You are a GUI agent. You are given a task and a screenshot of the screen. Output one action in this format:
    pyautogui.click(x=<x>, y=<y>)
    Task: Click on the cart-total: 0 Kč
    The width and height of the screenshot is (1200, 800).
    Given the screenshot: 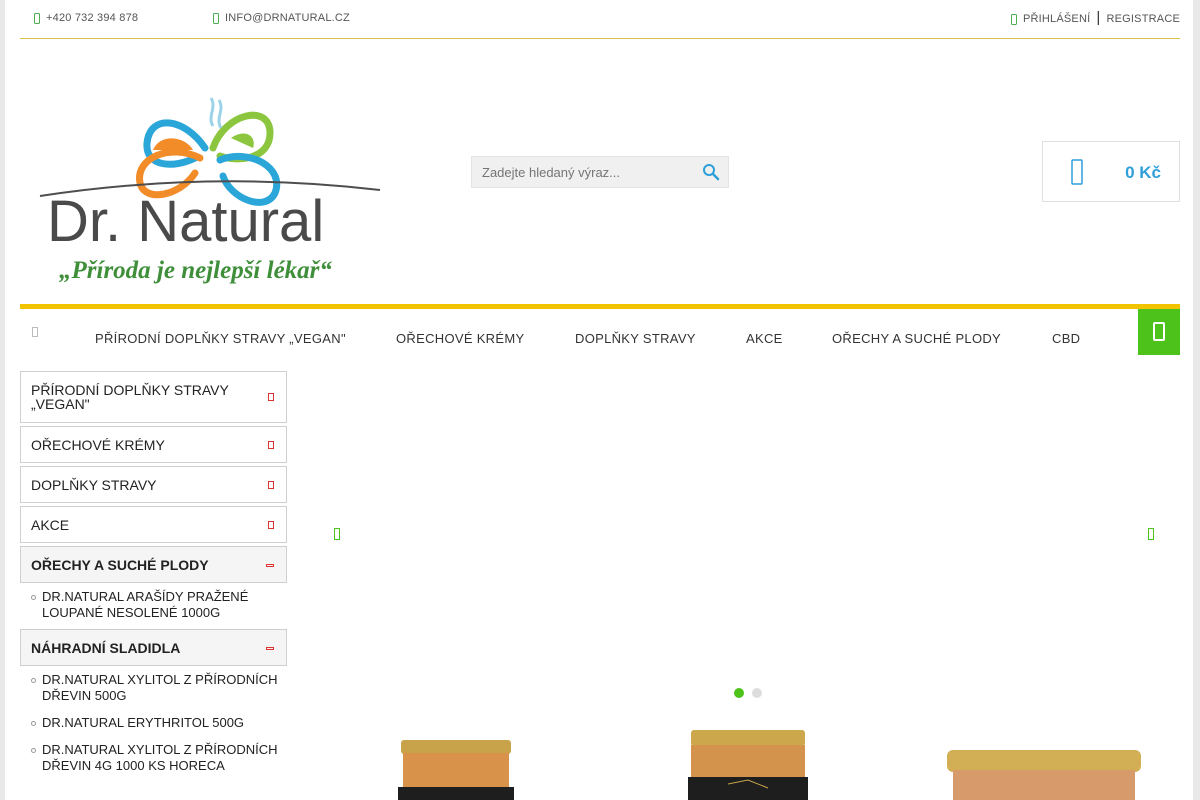 What is the action you would take?
    pyautogui.click(x=1143, y=172)
    